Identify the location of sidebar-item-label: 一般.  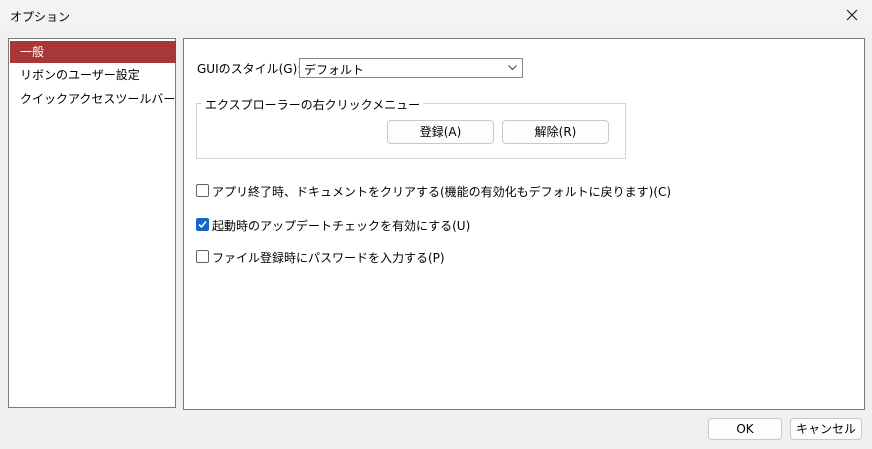
(32, 52).